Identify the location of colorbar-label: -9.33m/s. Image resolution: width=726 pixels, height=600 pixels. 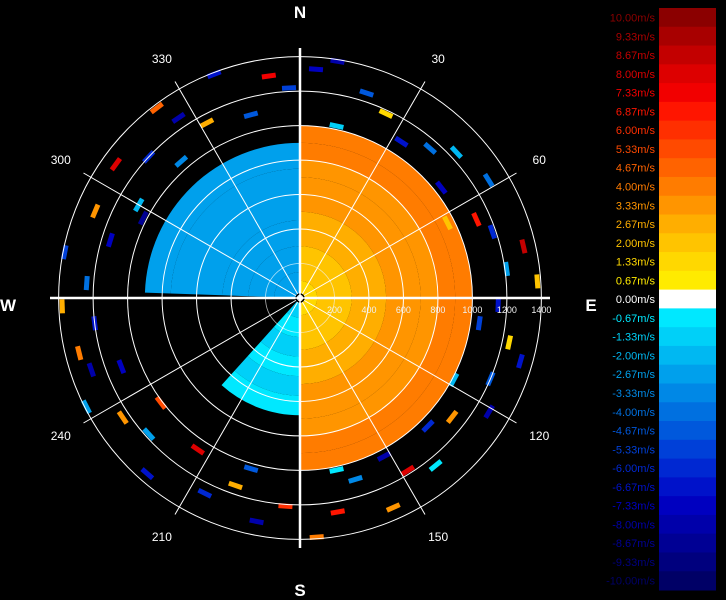
(633, 563).